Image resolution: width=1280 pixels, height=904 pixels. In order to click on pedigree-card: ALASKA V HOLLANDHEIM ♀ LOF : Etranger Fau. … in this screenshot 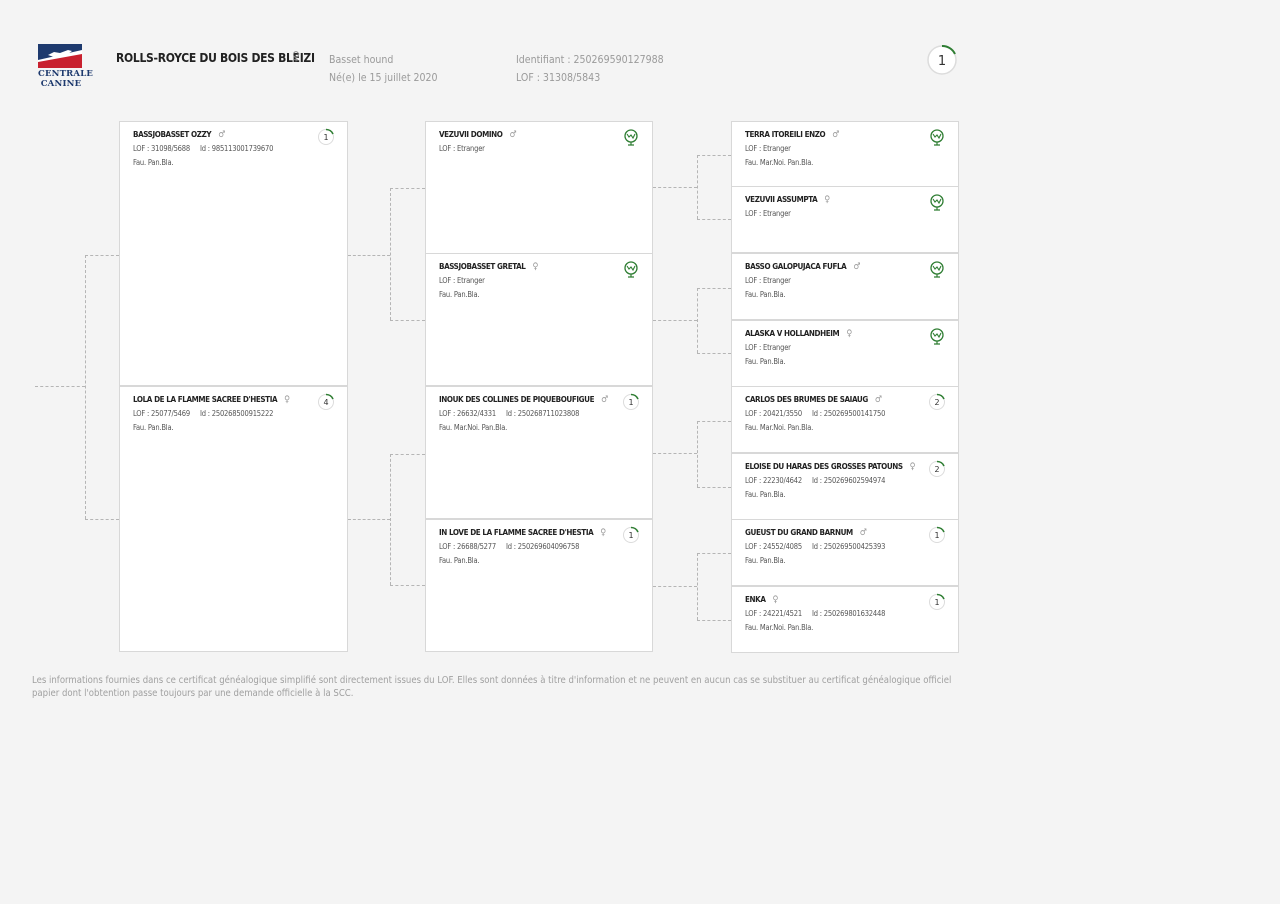, I will do `click(845, 353)`.